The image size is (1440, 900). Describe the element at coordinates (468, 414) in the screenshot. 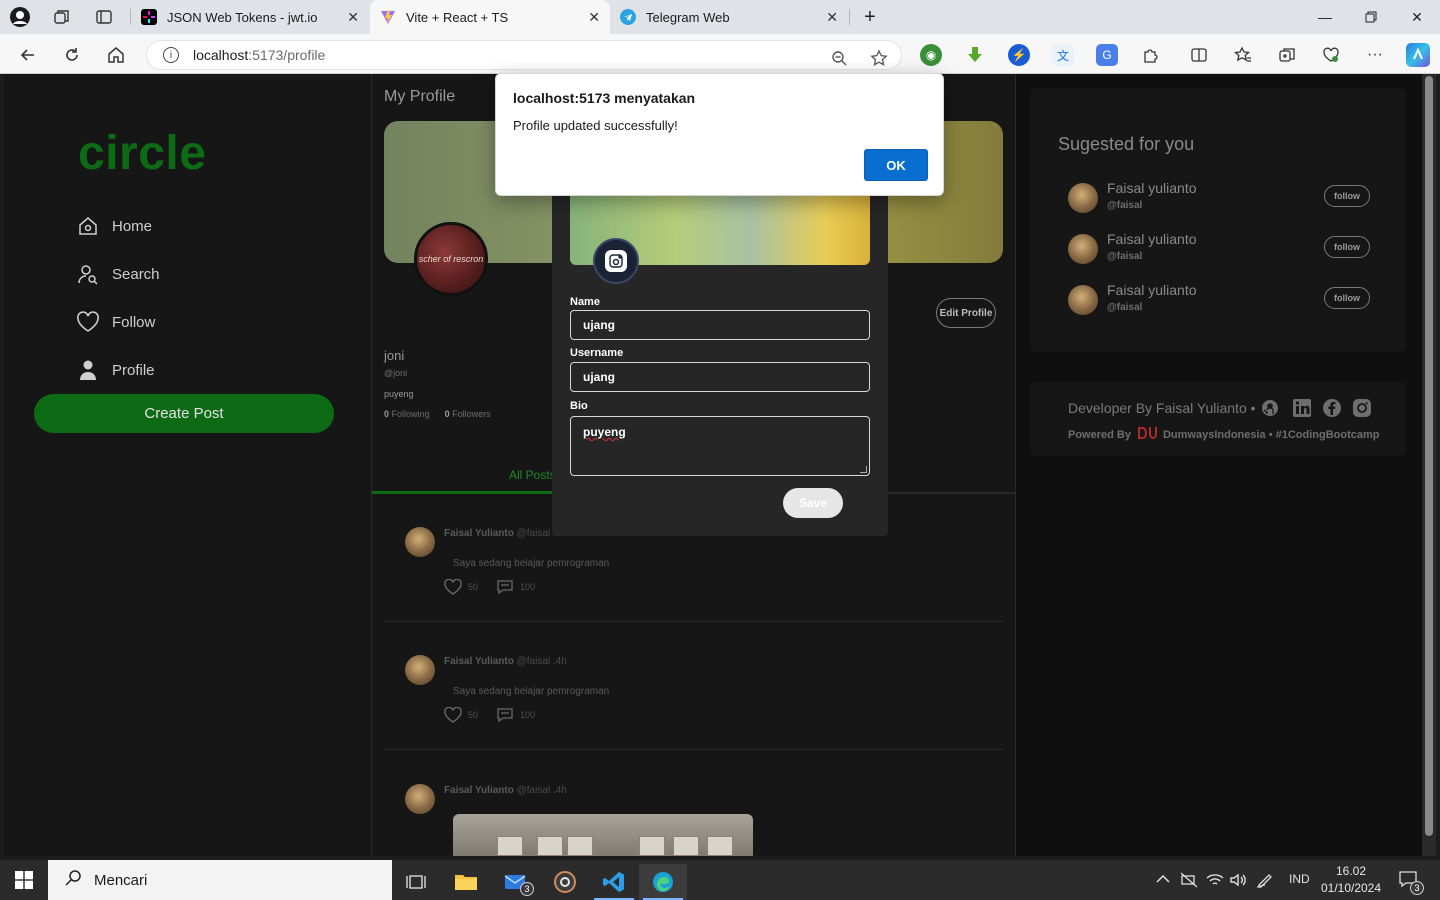

I see `followers-stat: 0 Followers` at that location.